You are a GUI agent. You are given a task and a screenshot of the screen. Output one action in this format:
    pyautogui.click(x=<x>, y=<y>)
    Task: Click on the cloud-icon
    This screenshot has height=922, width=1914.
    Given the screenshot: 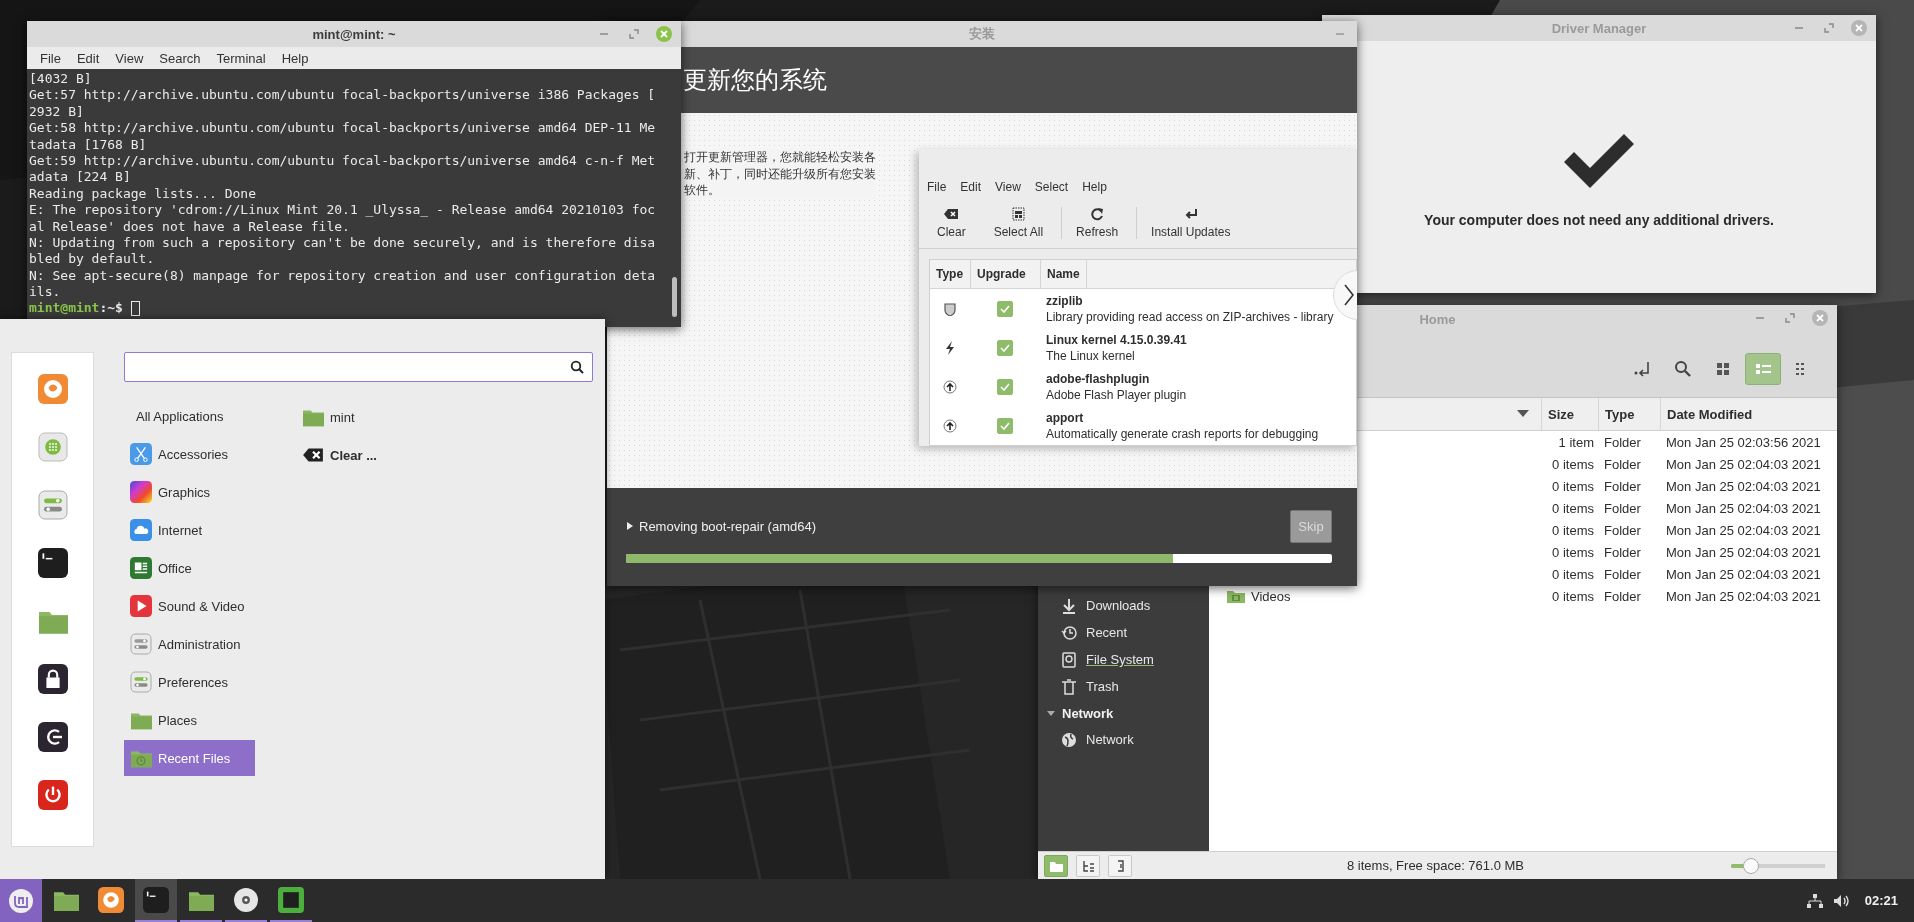 What is the action you would take?
    pyautogui.click(x=141, y=530)
    